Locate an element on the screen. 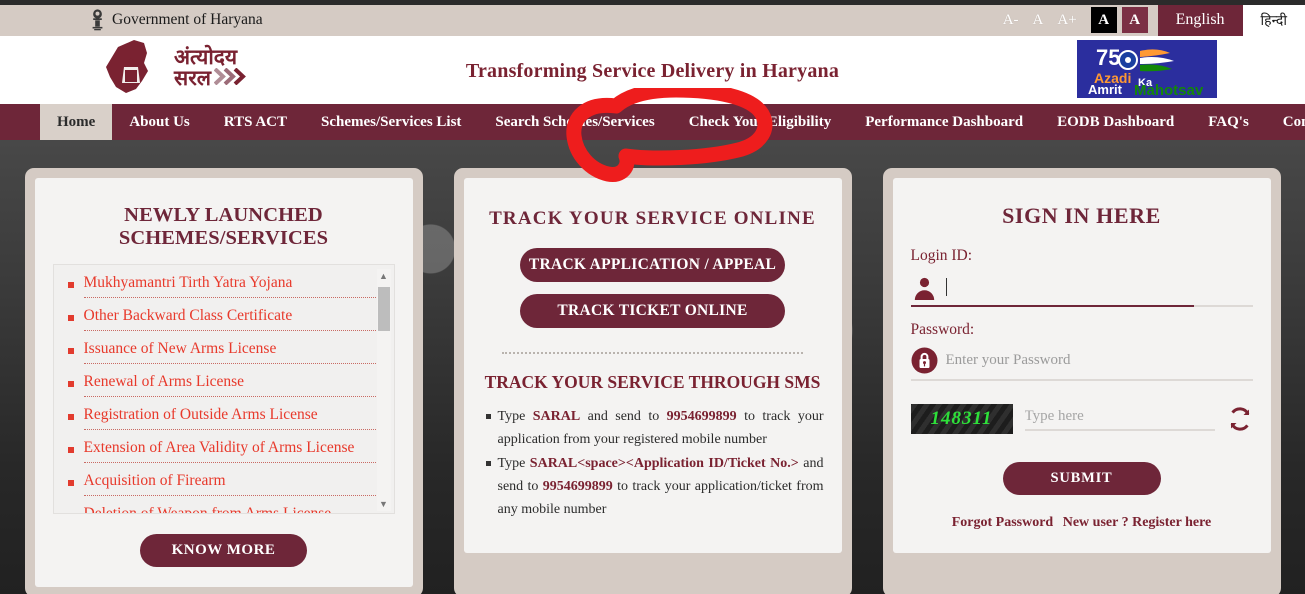 Image resolution: width=1305 pixels, height=594 pixels. captcha-image: 148311 is located at coordinates (961, 419).